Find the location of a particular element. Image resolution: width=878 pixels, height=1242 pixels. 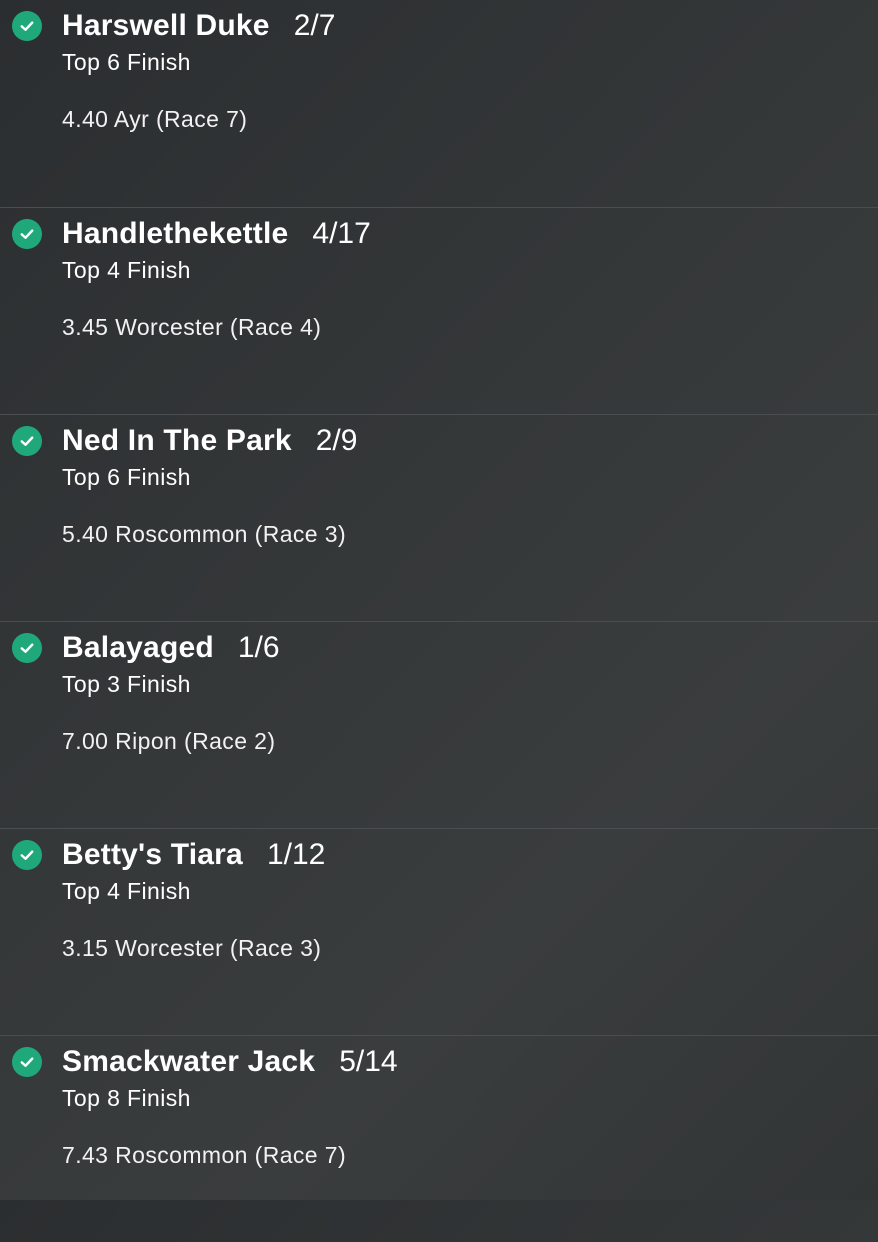

runner-name: Smackwater Jack is located at coordinates (189, 1061).